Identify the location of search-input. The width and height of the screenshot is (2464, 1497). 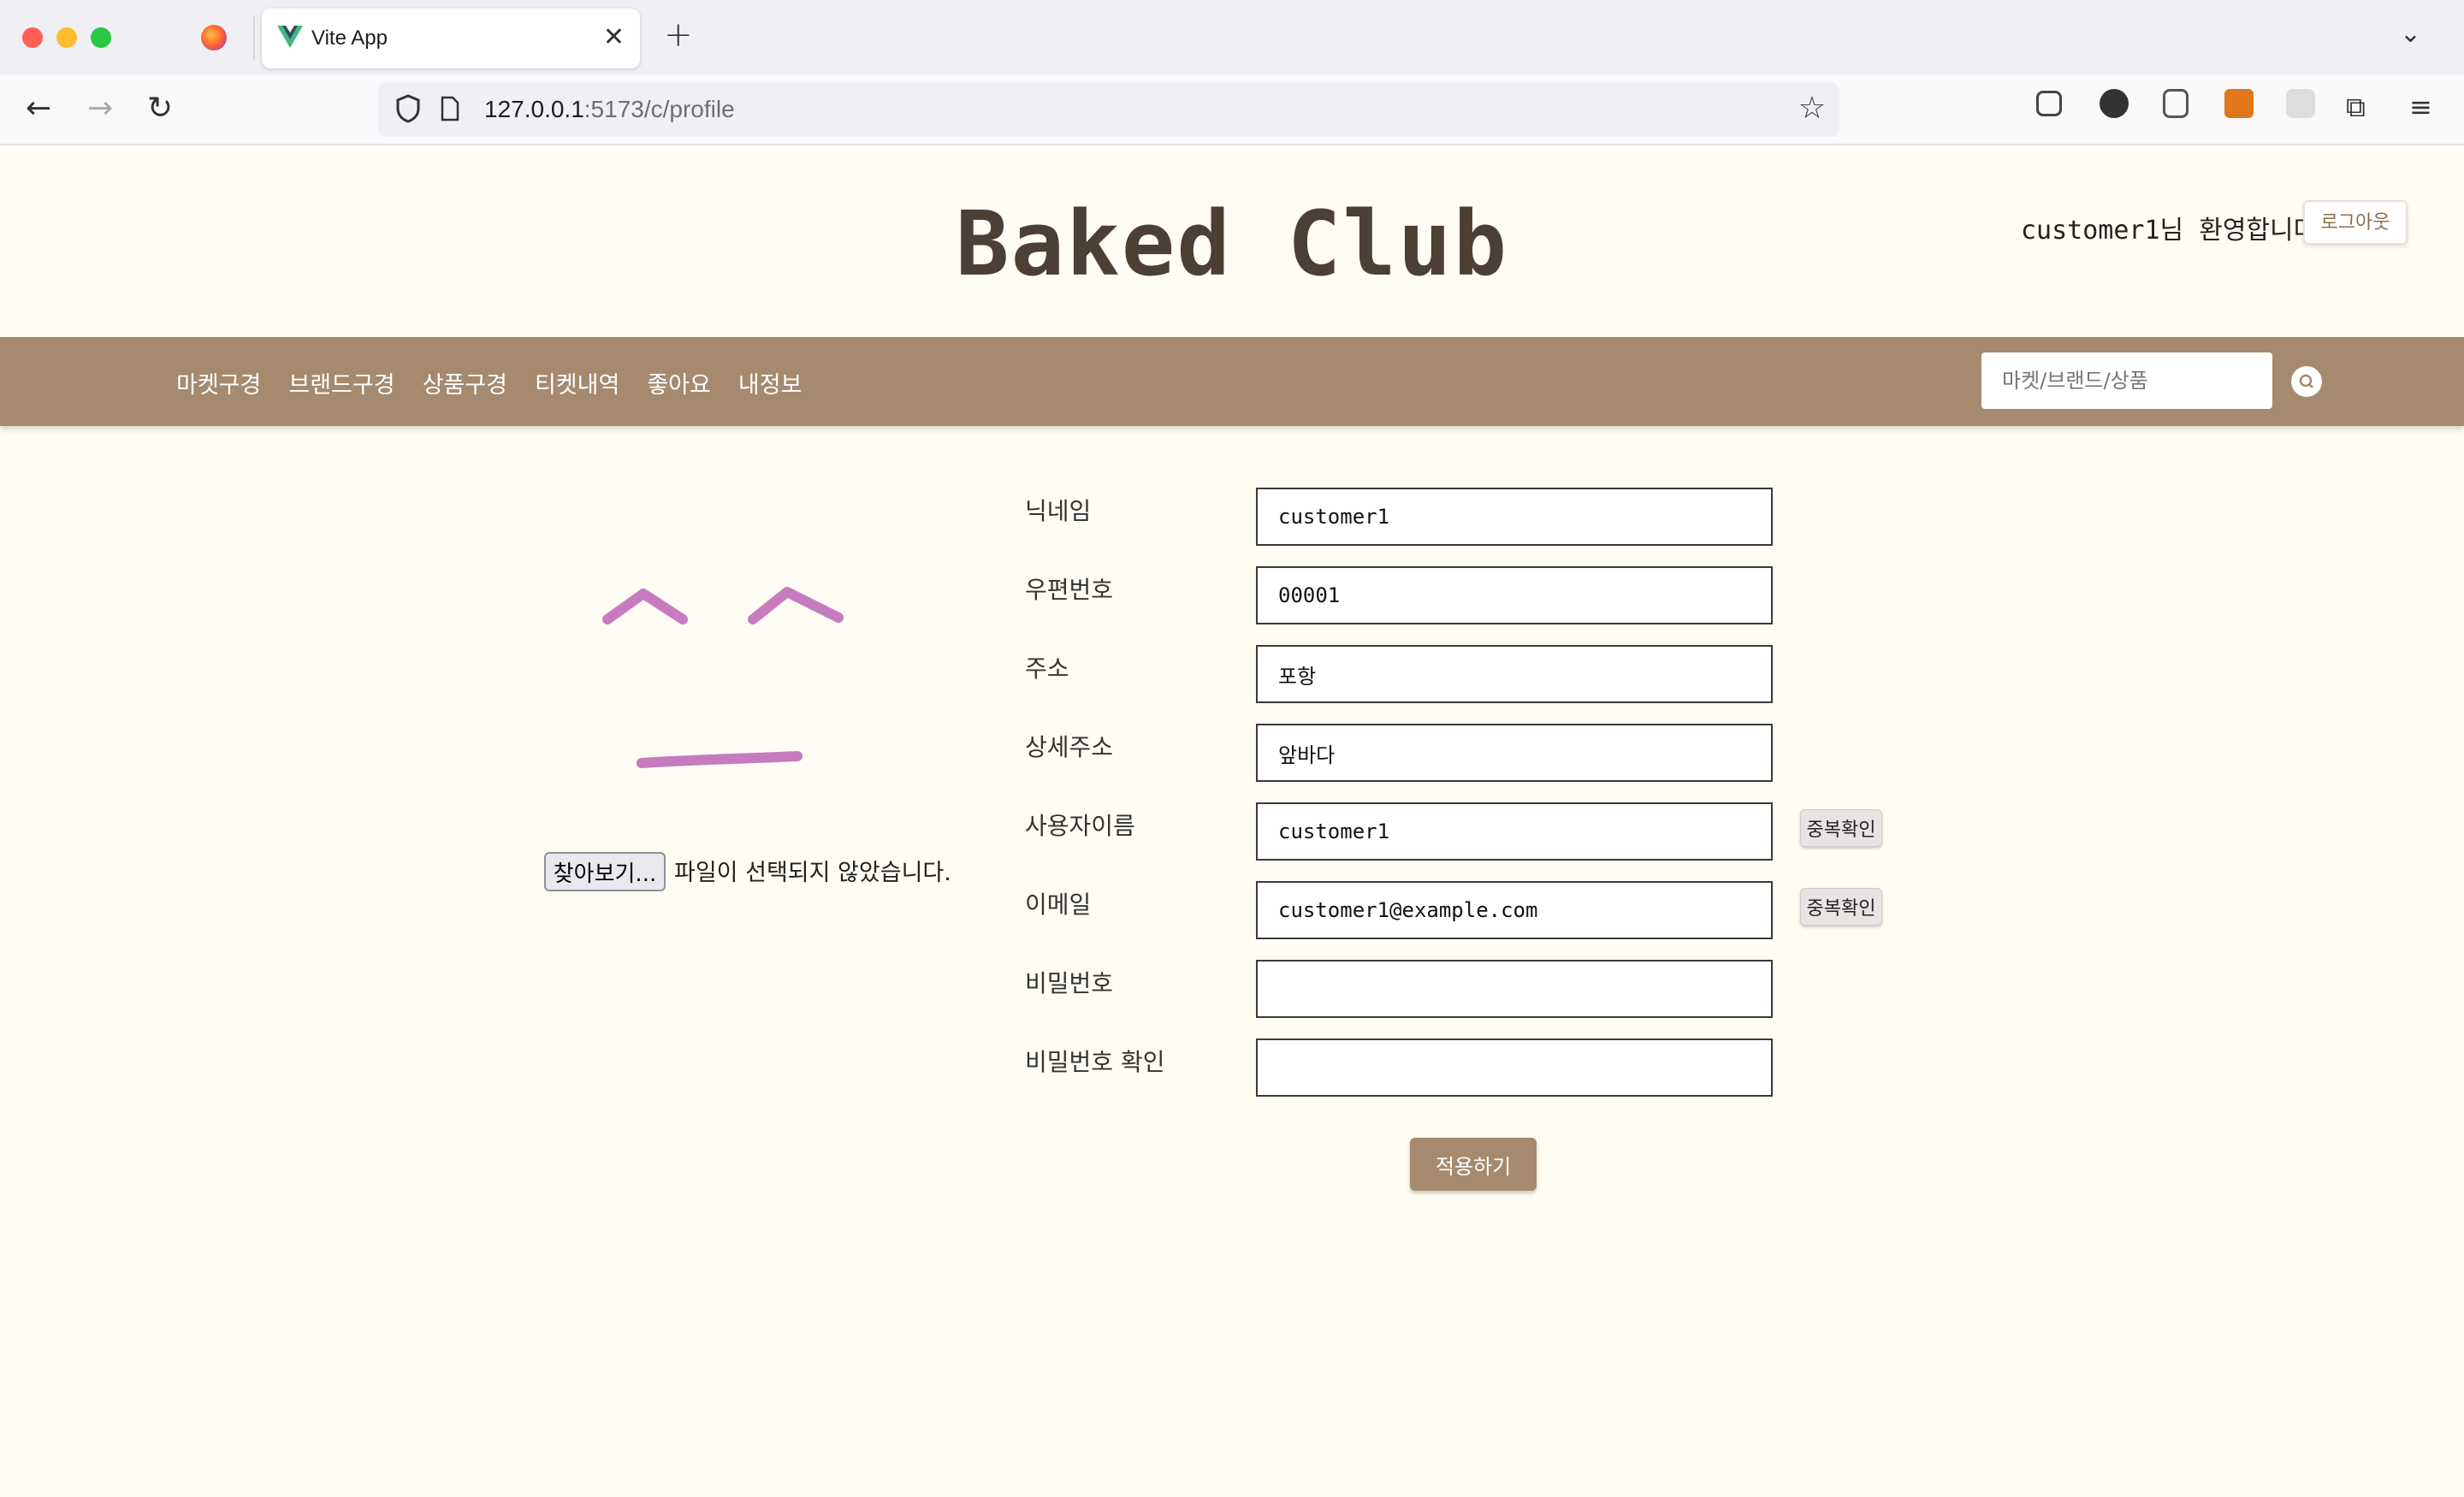
(2126, 380).